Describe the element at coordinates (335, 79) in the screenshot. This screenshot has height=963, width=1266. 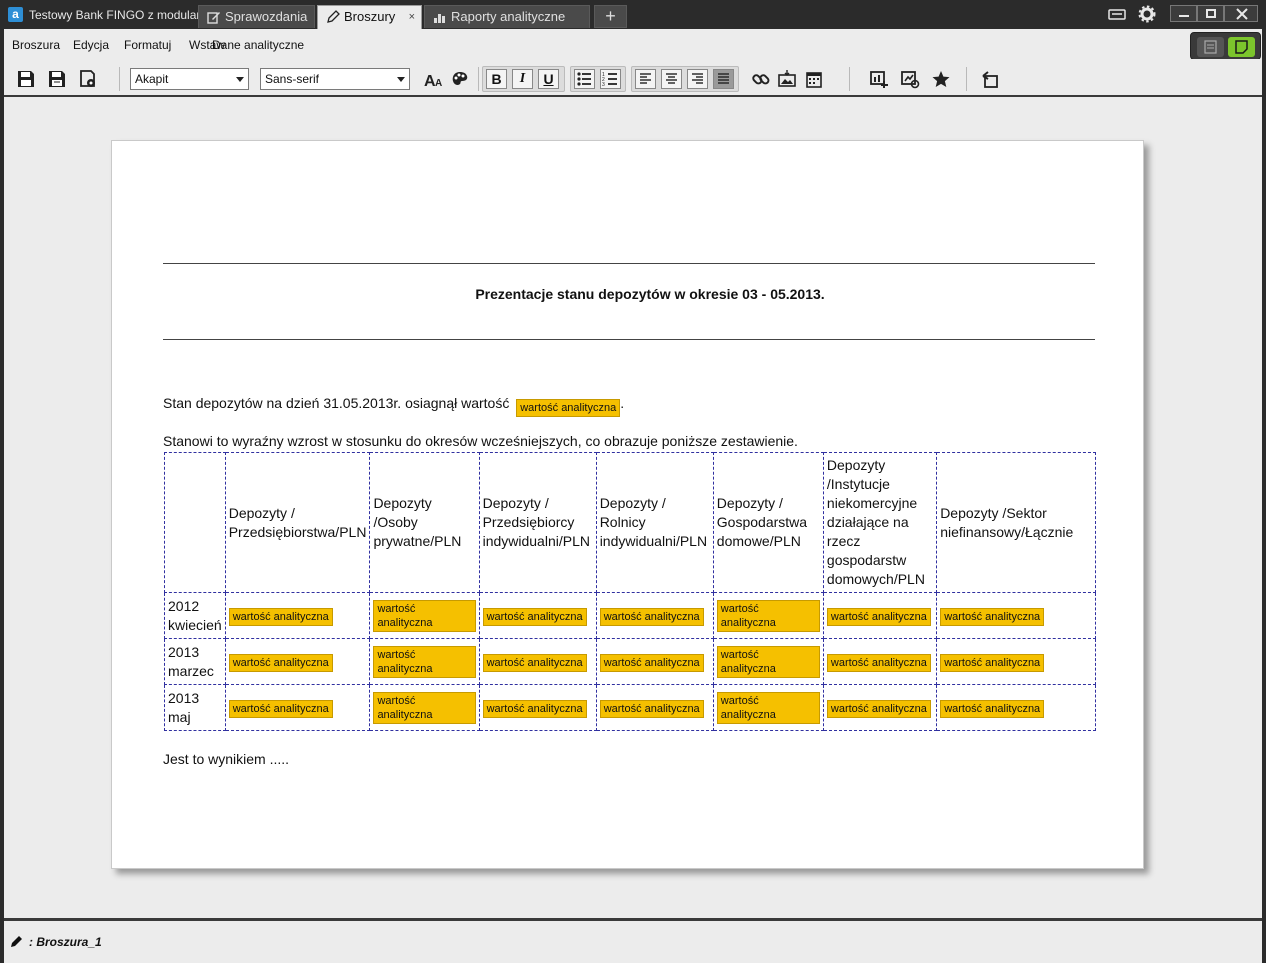
I see `font-family-select: Sans-serif` at that location.